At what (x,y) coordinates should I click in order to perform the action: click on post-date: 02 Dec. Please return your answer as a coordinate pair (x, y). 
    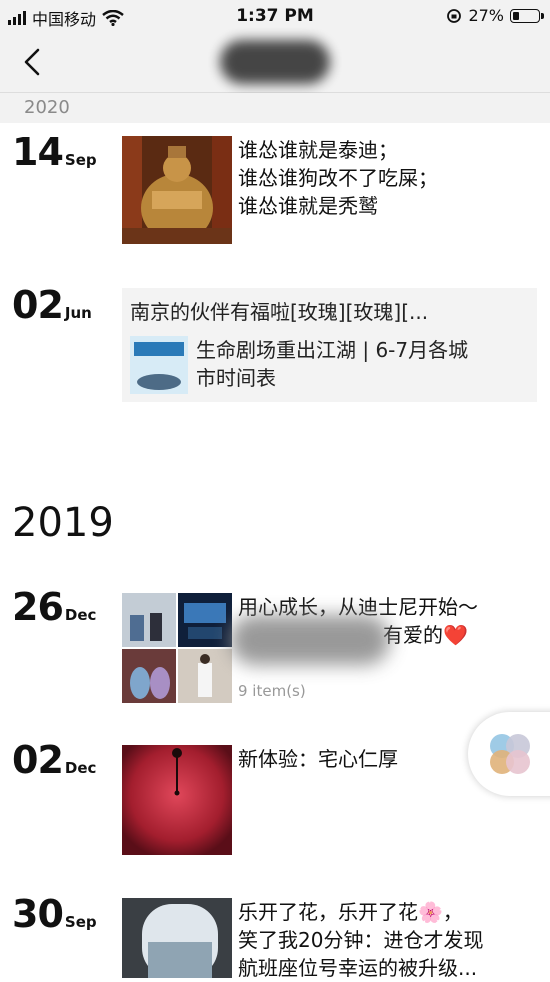
    Looking at the image, I should click on (54, 760).